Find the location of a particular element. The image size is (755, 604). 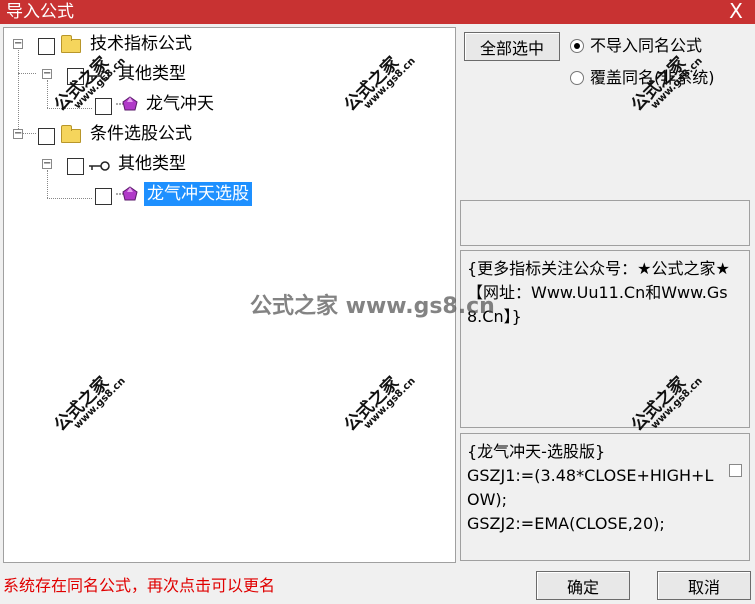

window-title: 导入公式 is located at coordinates (40, 12).